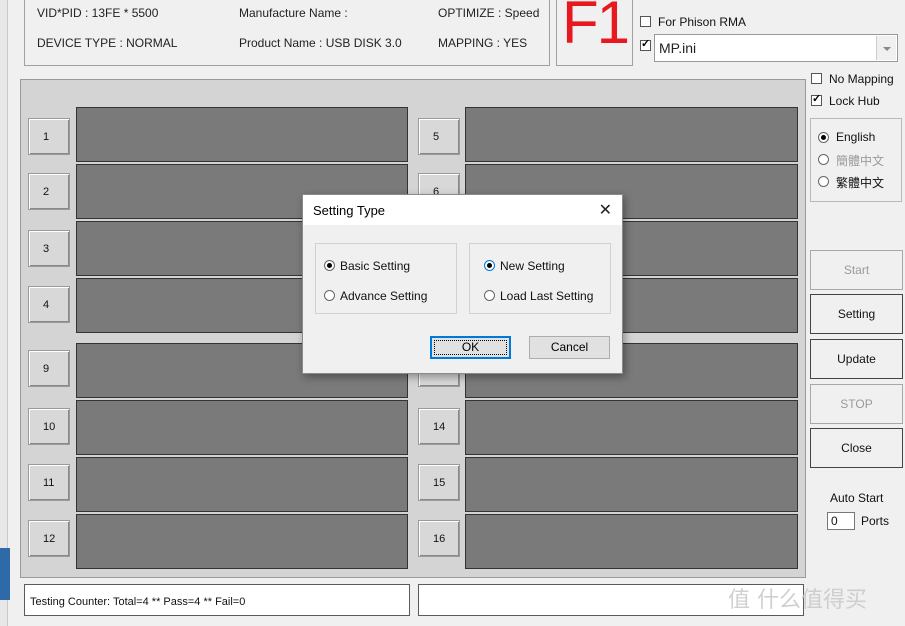 This screenshot has height=626, width=905. I want to click on advance-setting-label: Advance Setting, so click(384, 296).